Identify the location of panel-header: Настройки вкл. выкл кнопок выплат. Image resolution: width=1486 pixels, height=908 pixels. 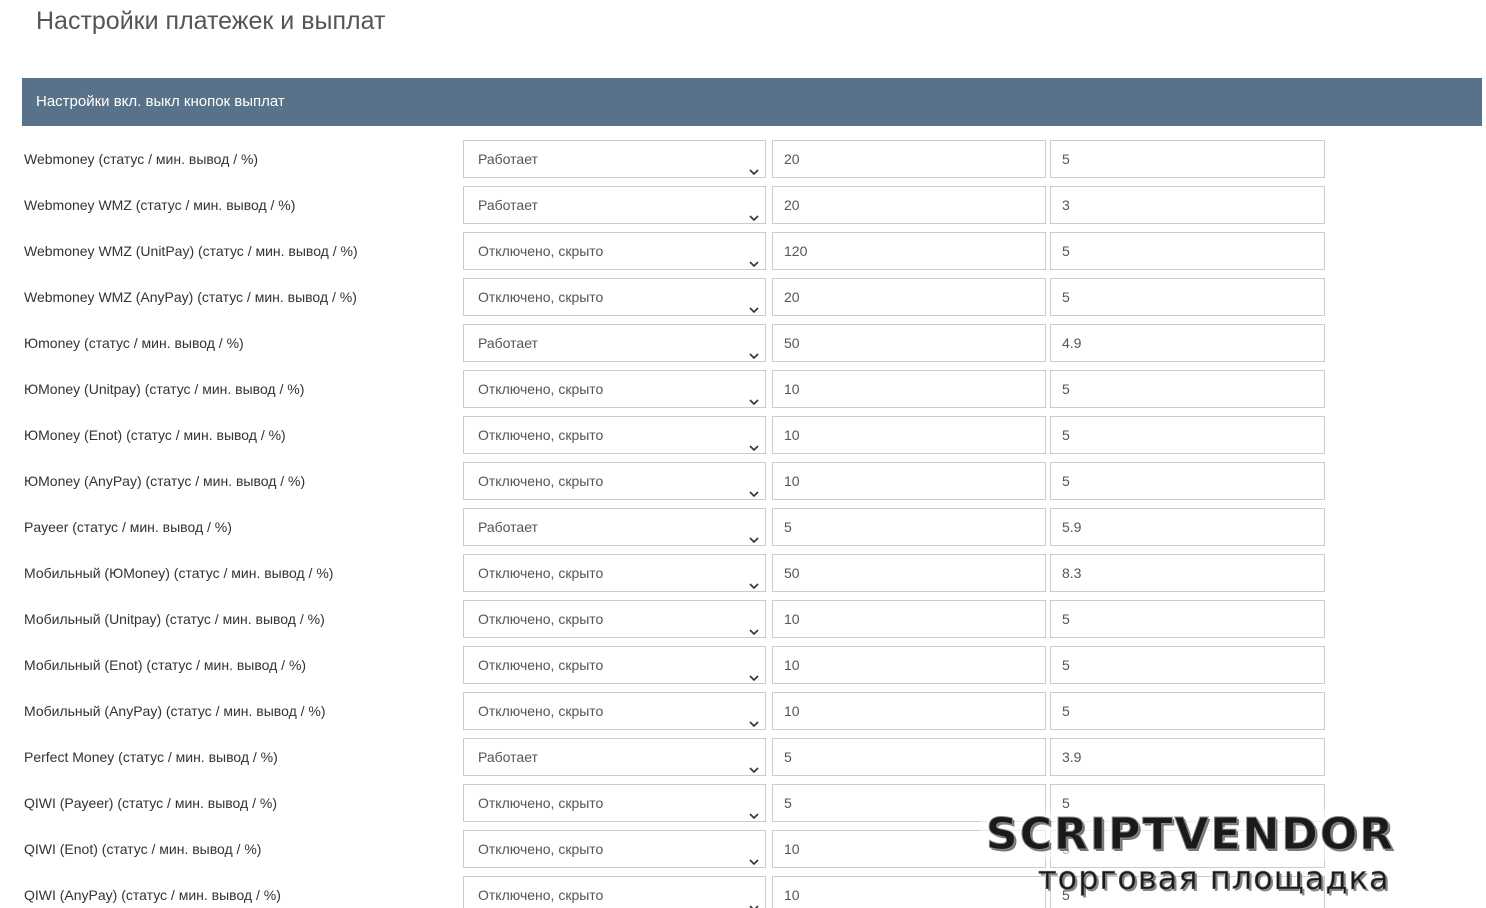
(752, 102).